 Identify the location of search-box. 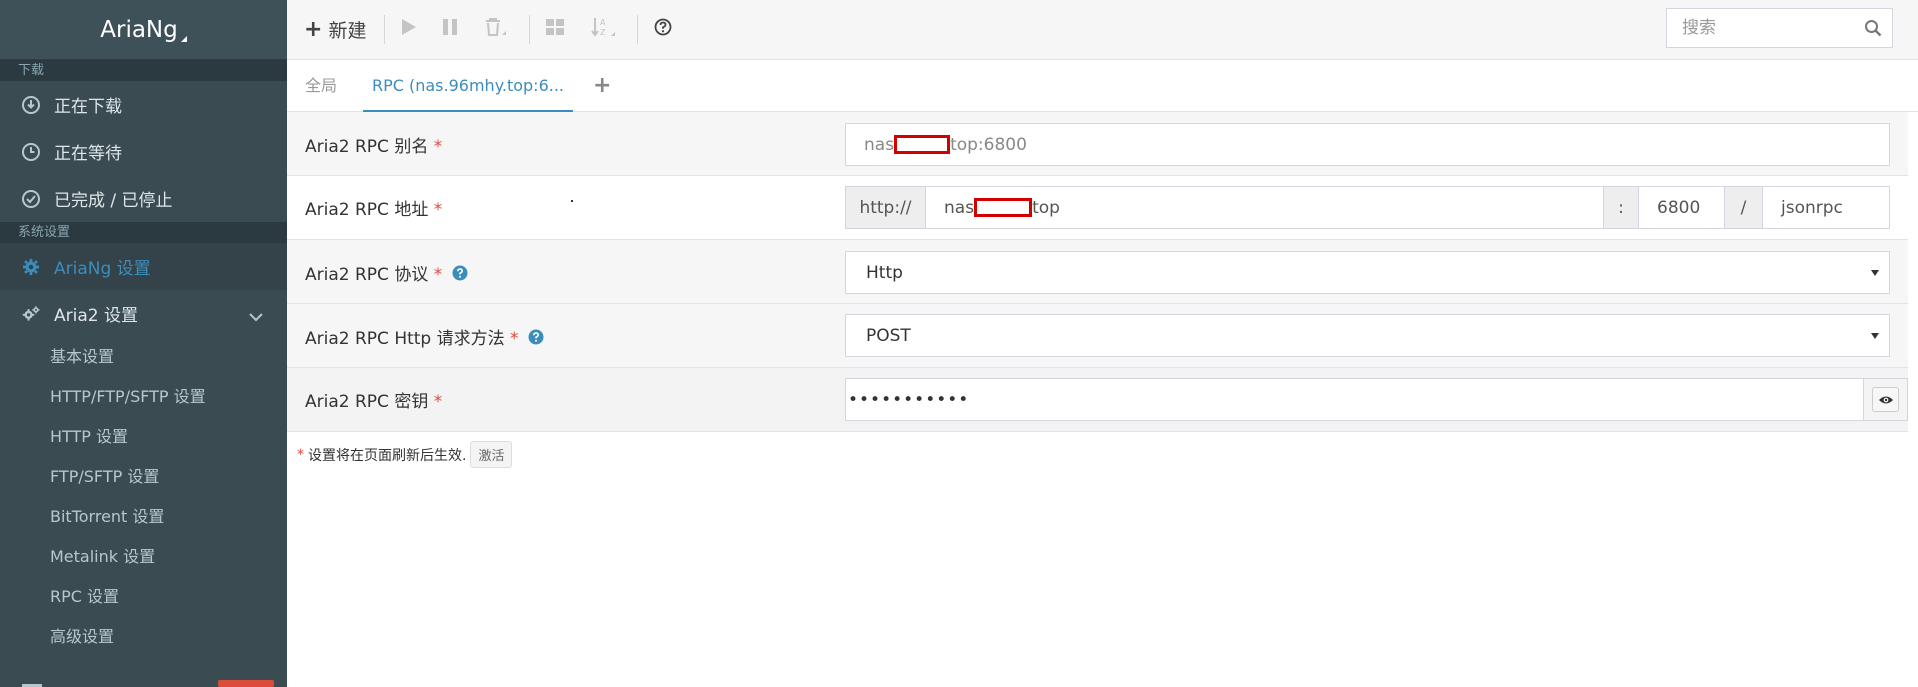
(1779, 28).